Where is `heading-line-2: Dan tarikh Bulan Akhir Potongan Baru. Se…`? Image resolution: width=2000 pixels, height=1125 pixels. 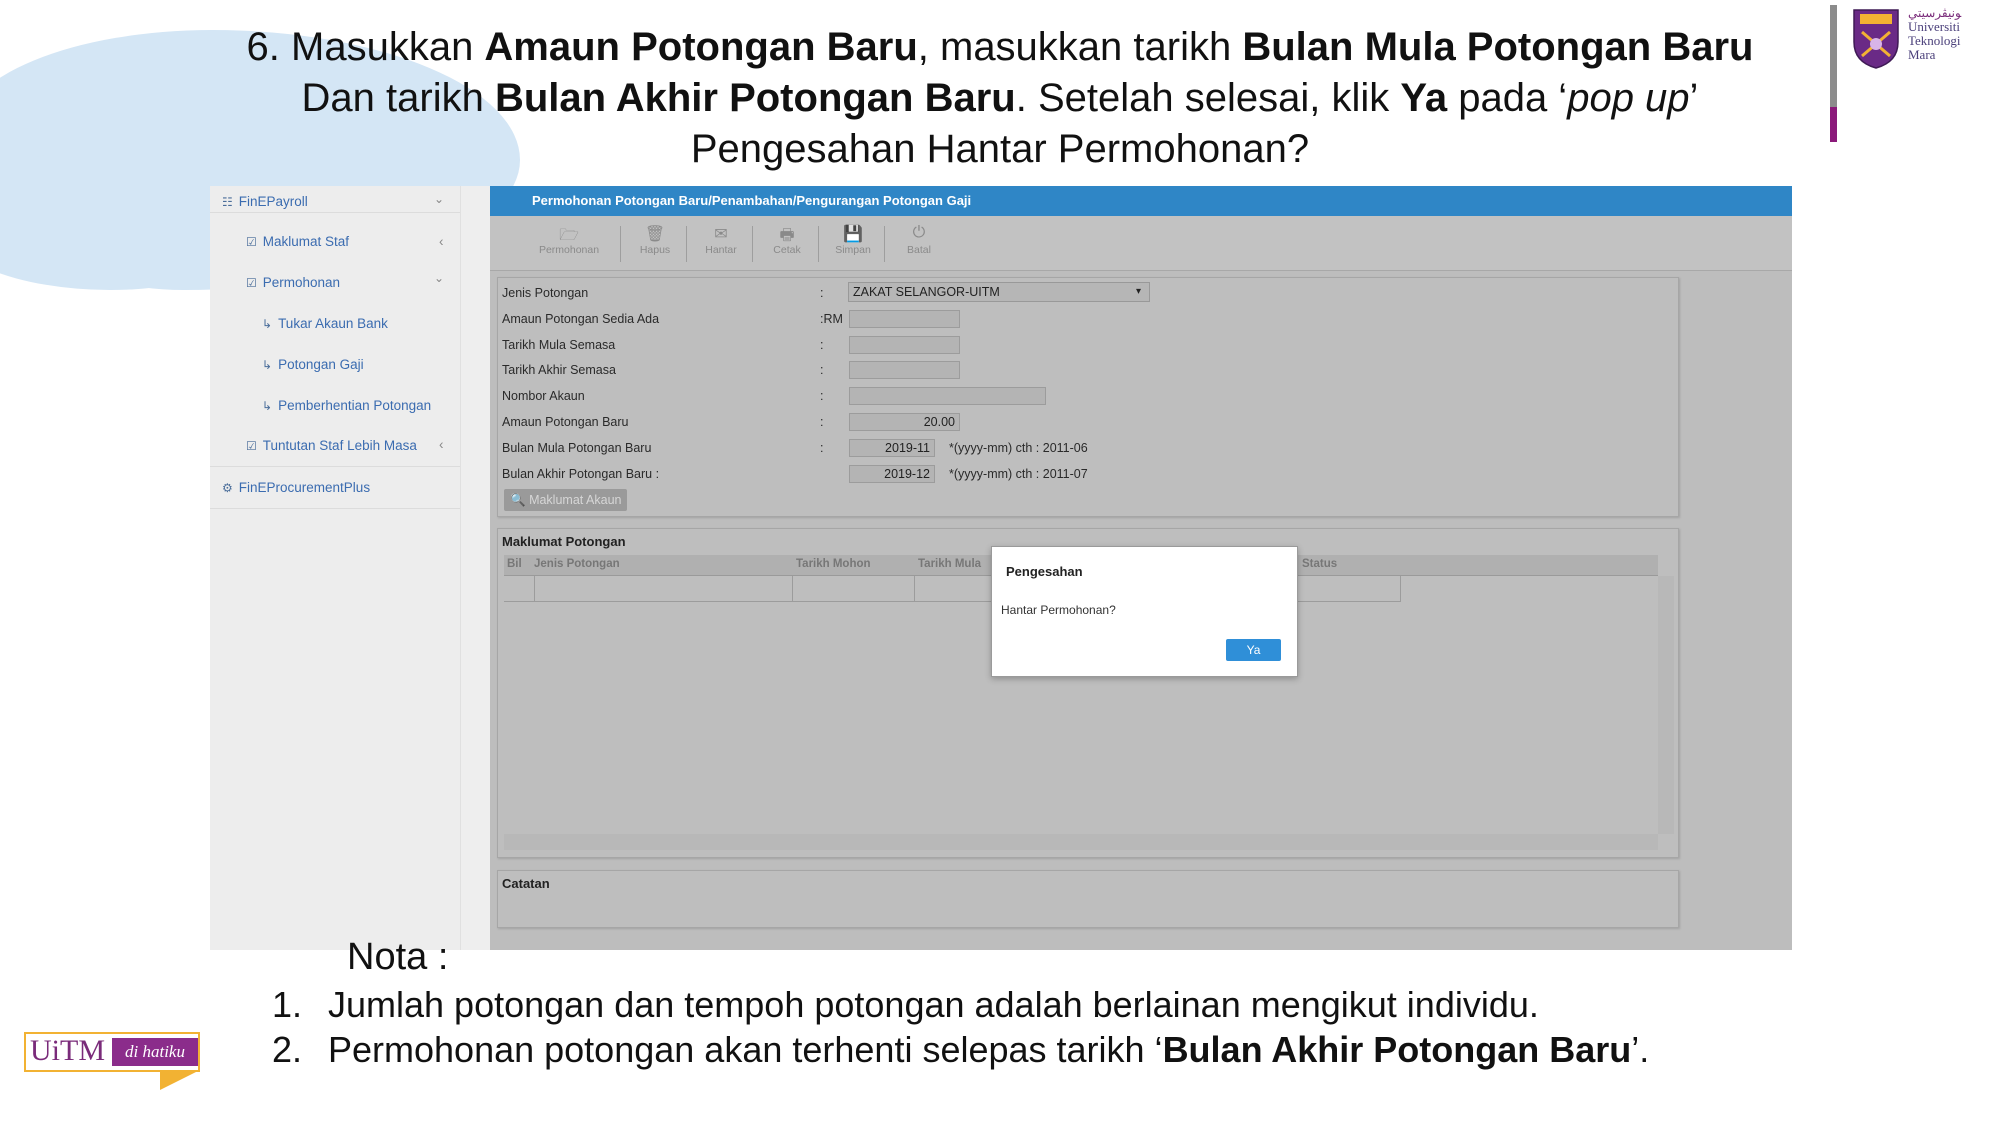
heading-line-2: Dan tarikh Bulan Akhir Potongan Baru. Se… is located at coordinates (1000, 98).